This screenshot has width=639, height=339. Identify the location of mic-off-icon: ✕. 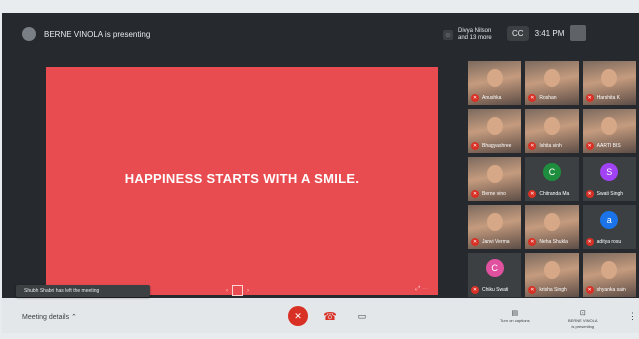
(298, 316).